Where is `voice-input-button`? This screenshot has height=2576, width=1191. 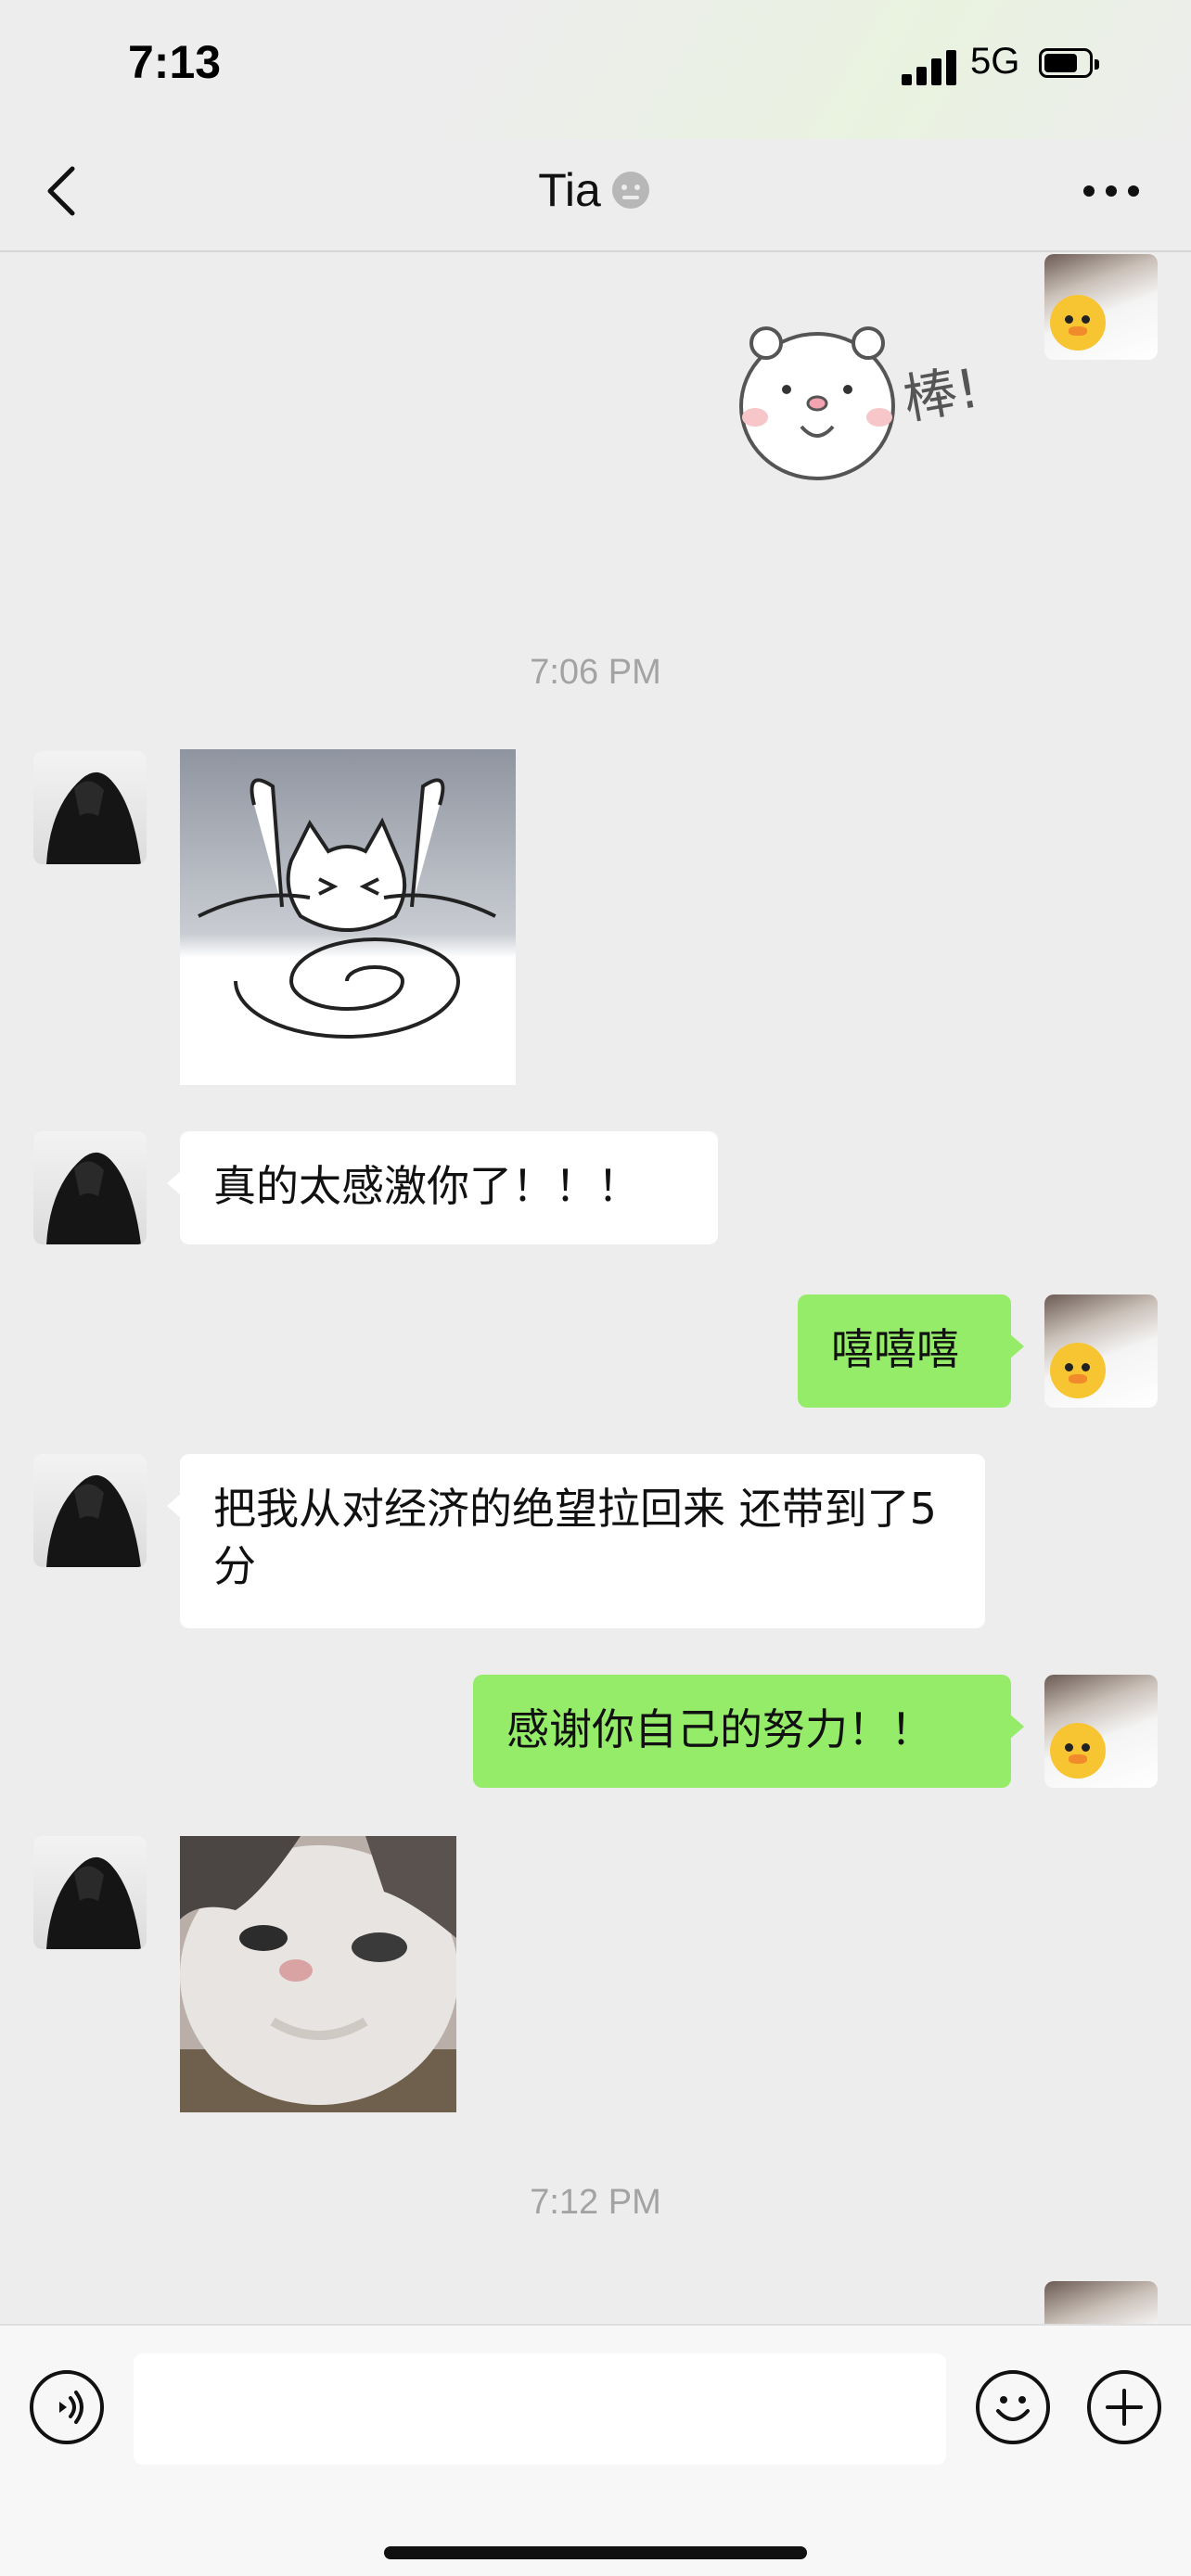 voice-input-button is located at coordinates (67, 2407).